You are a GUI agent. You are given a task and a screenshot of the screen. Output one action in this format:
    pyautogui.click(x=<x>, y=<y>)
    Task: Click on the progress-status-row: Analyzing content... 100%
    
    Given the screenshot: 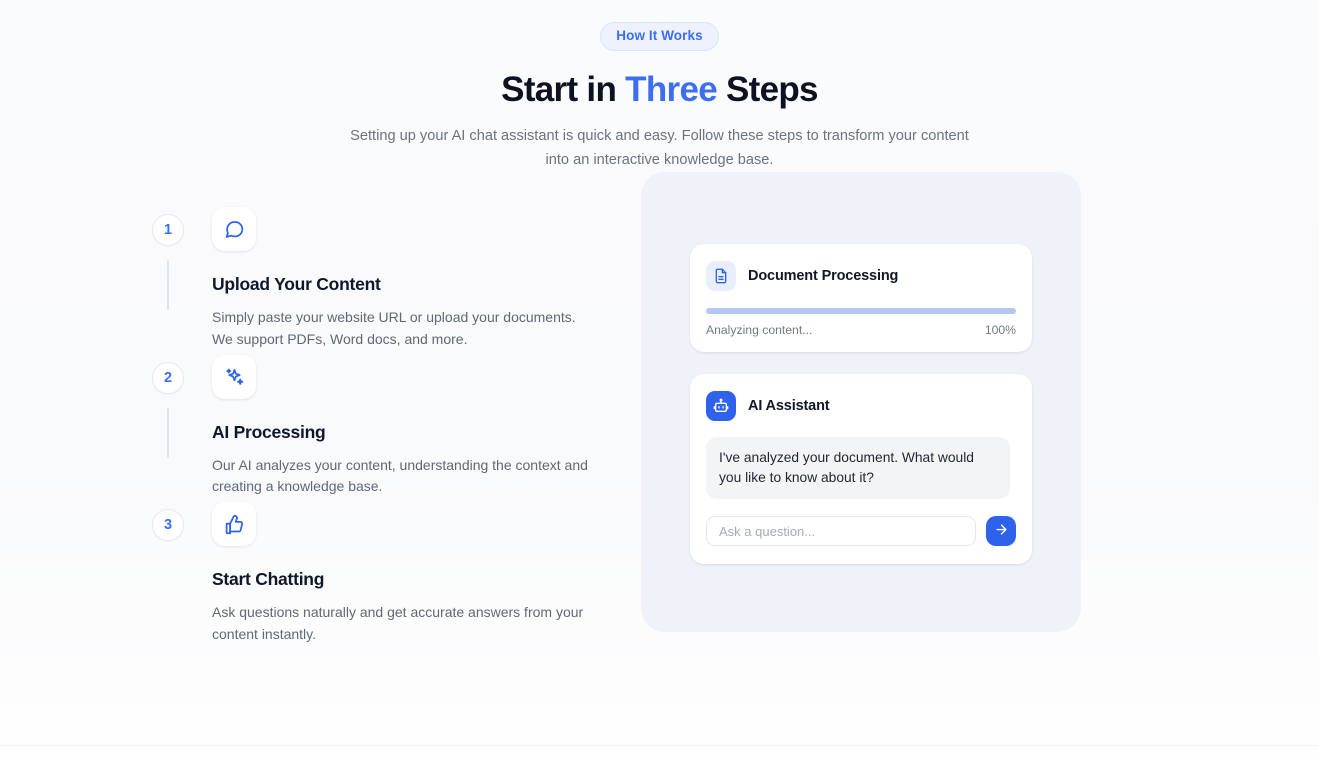 What is the action you would take?
    pyautogui.click(x=861, y=330)
    